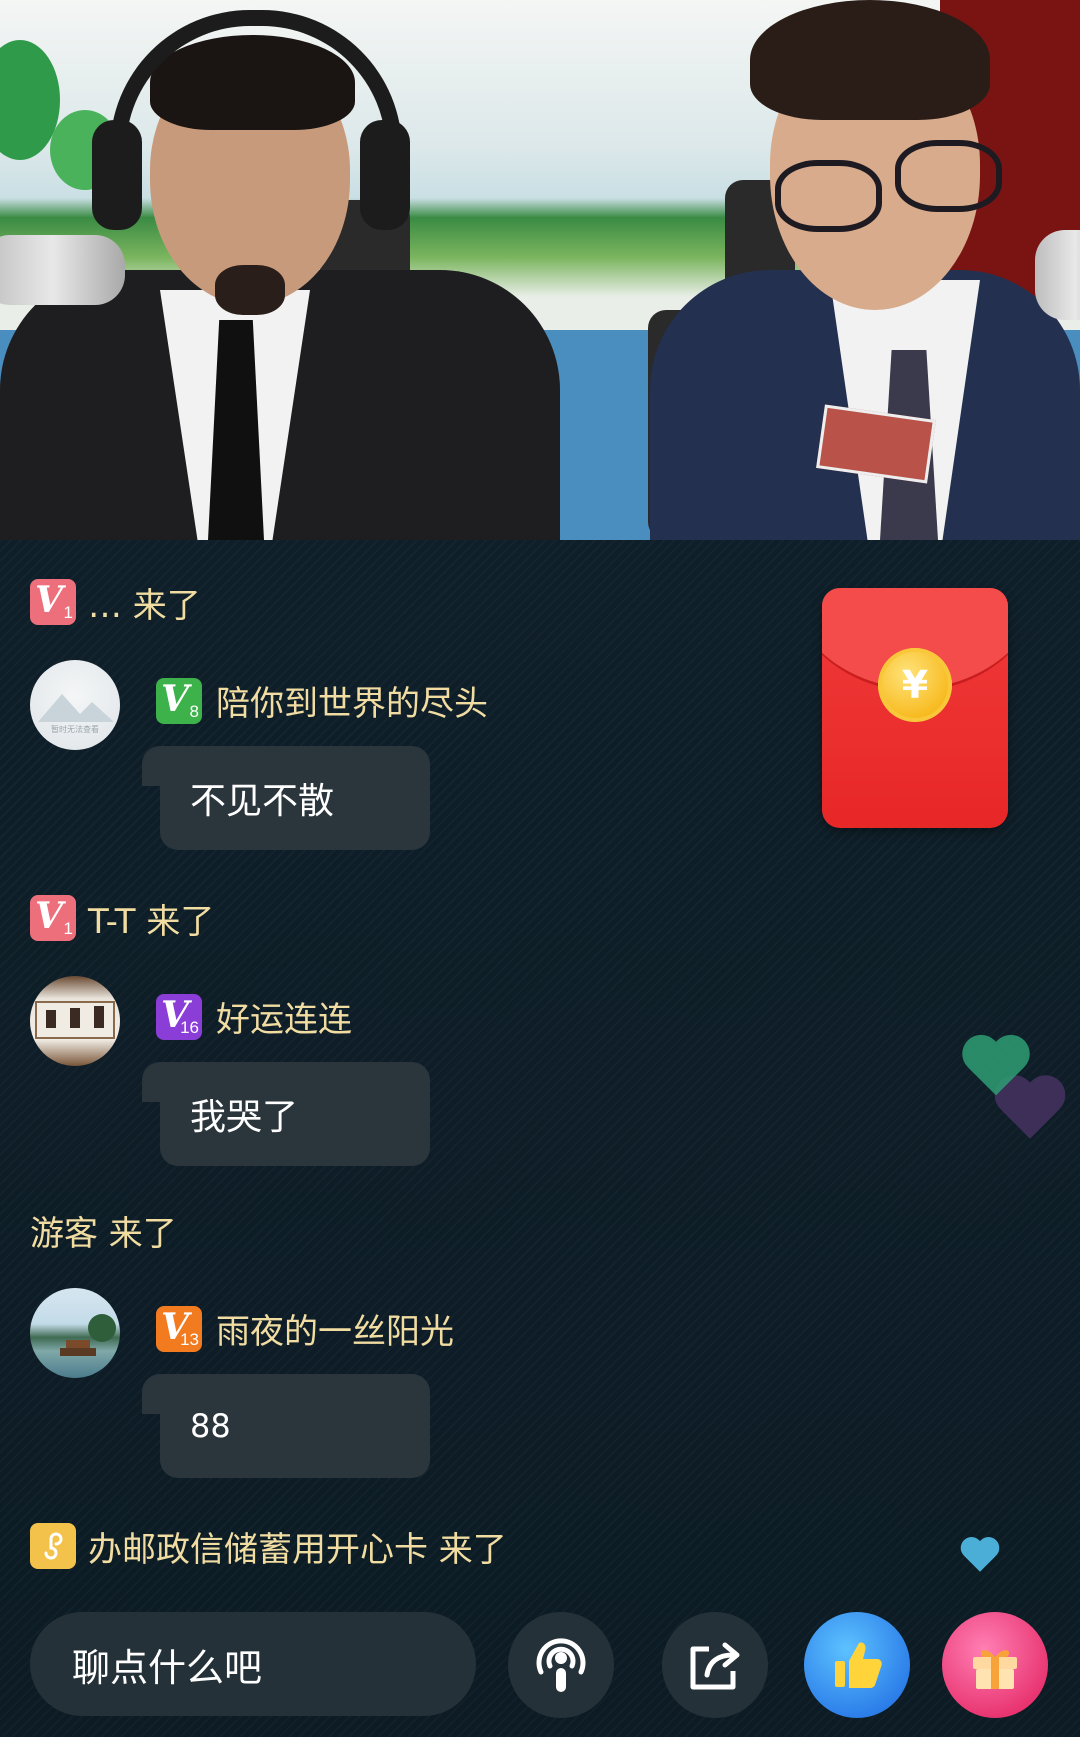 This screenshot has height=1737, width=1080. I want to click on svg-text: 暂时无法查看, so click(75, 729).